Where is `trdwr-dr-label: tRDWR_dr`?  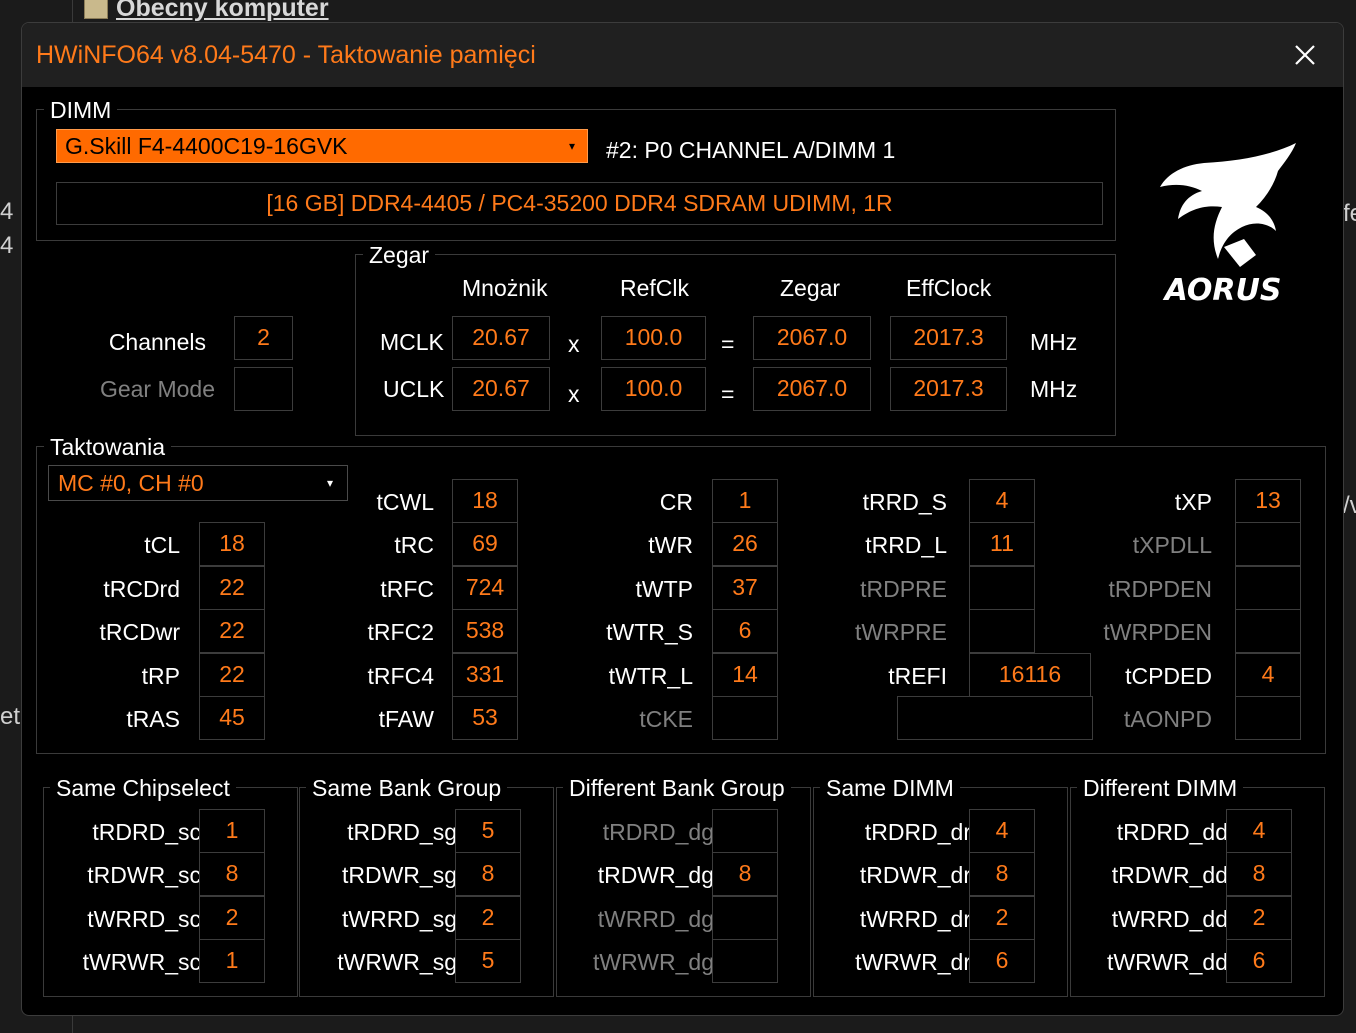 trdwr-dr-label: tRDWR_dr is located at coordinates (915, 875).